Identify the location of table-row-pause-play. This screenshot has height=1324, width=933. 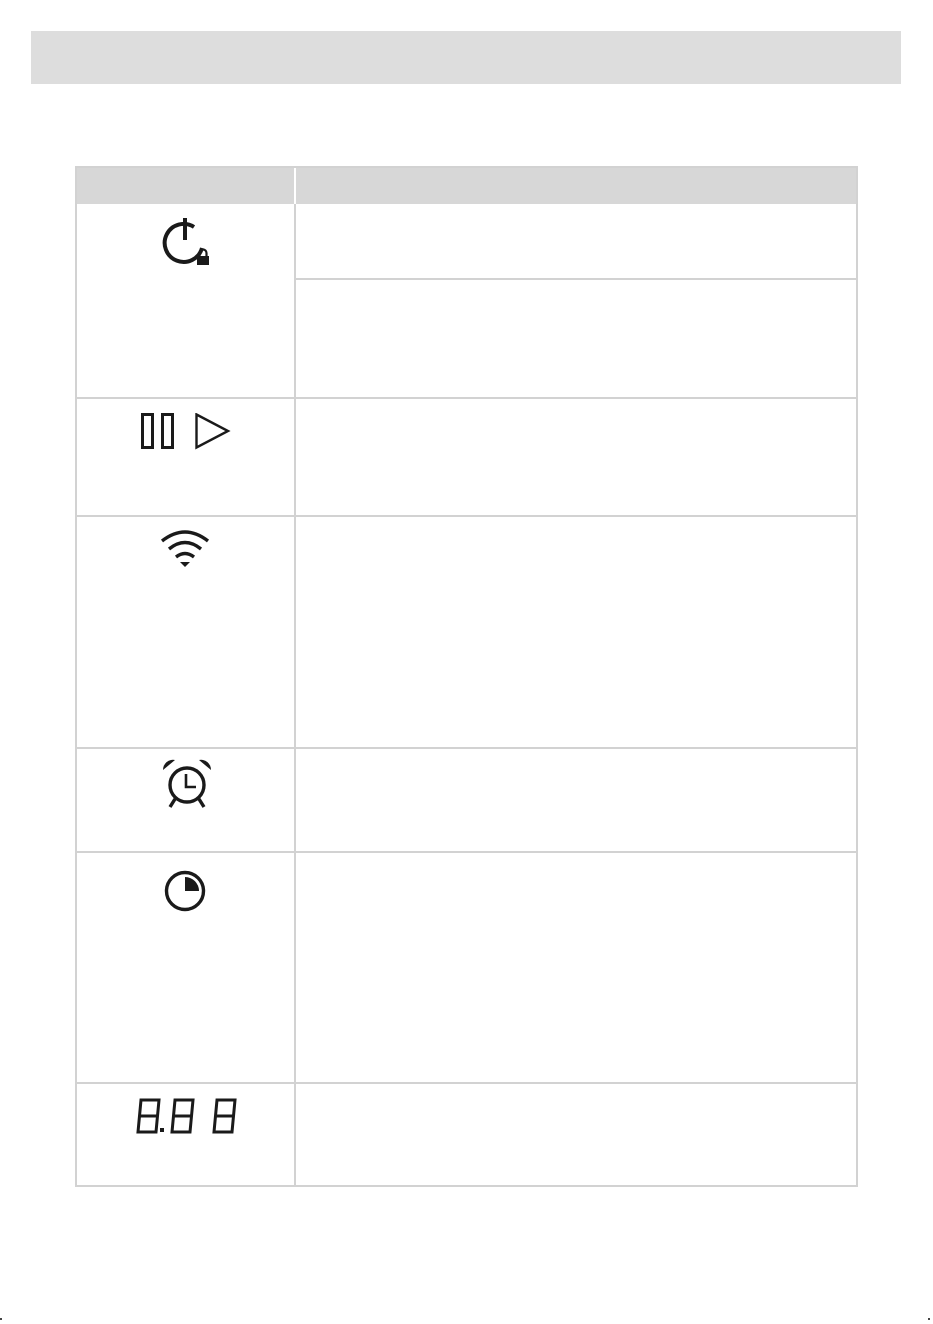
(185, 457).